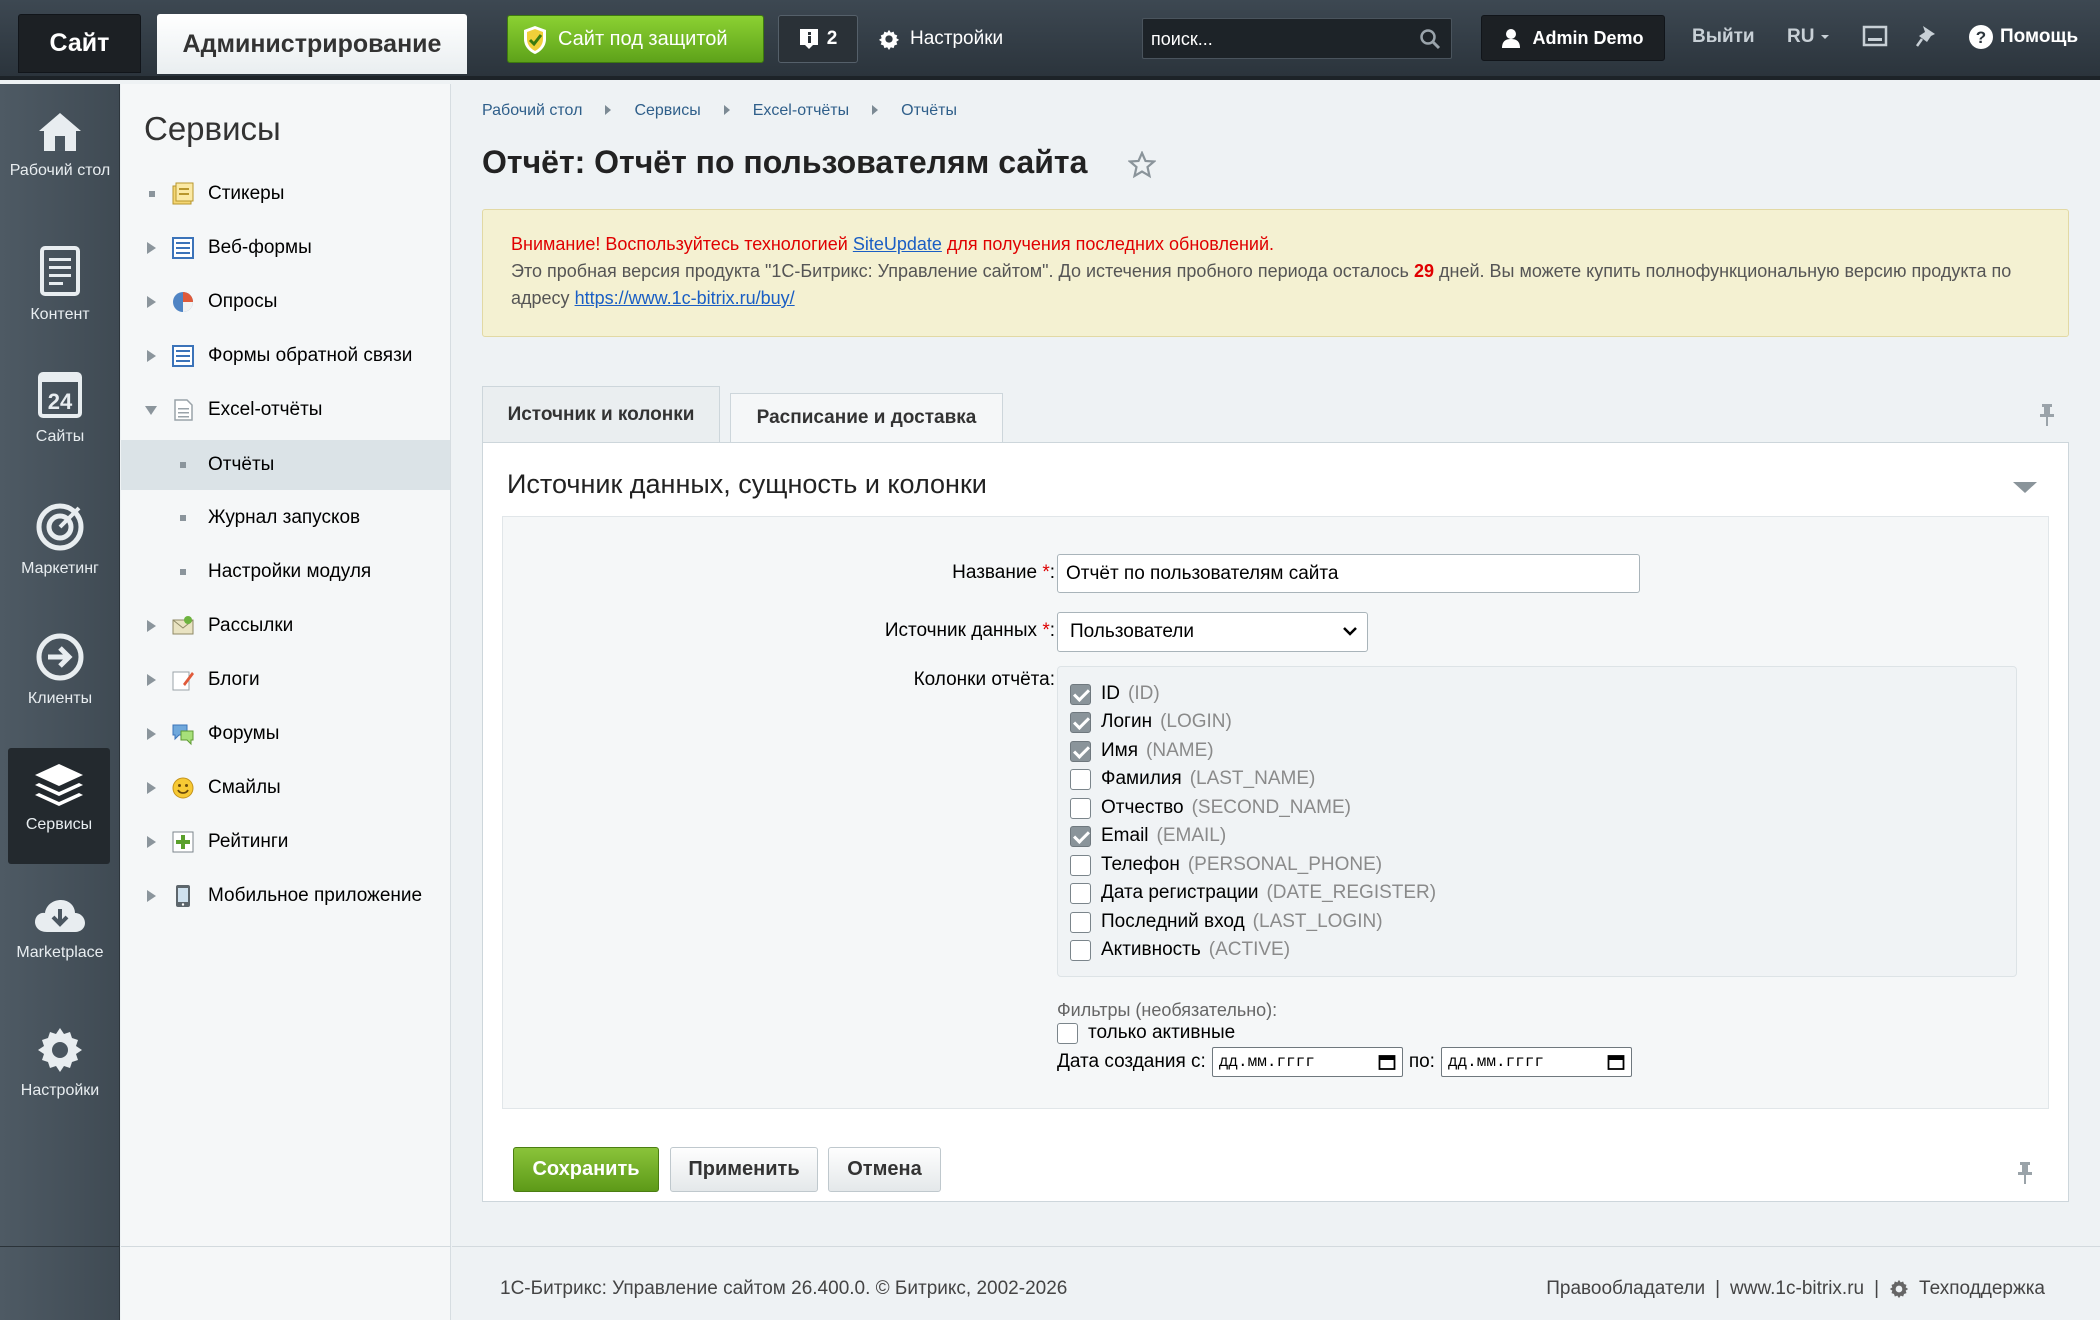  I want to click on pin-icon, so click(1926, 37).